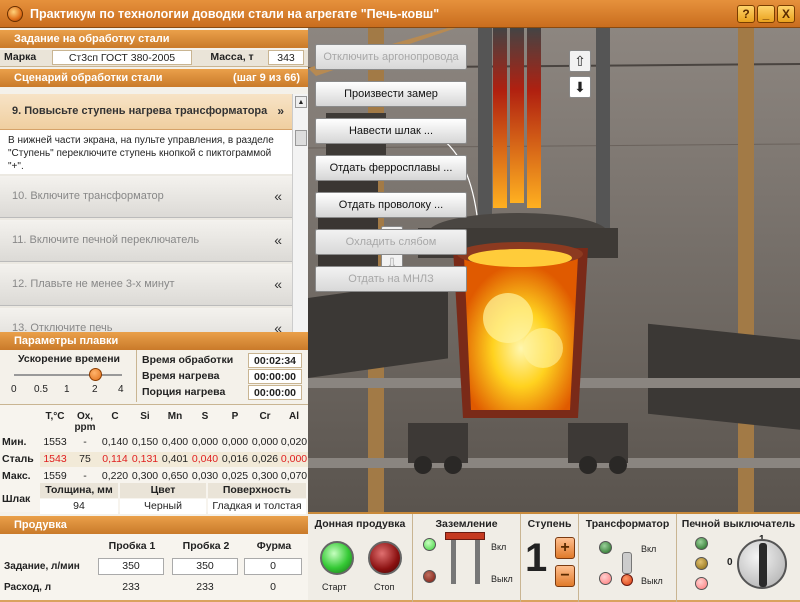  What do you see at coordinates (145, 416) in the screenshot?
I see `column-header: Si` at bounding box center [145, 416].